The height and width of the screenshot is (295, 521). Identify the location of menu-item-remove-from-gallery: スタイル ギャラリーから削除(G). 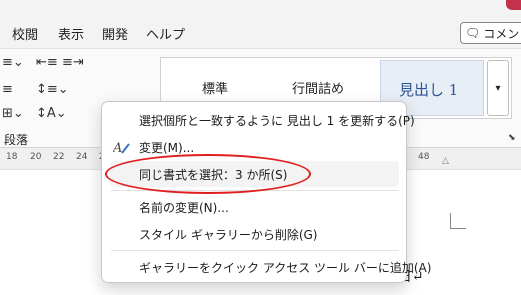
(254, 234).